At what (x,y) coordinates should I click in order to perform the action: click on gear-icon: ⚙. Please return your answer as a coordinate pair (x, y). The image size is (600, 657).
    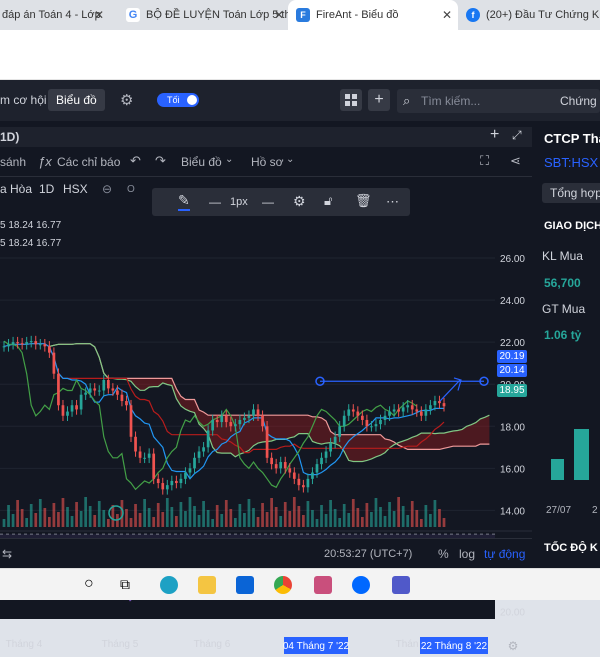
    Looking at the image, I should click on (126, 100).